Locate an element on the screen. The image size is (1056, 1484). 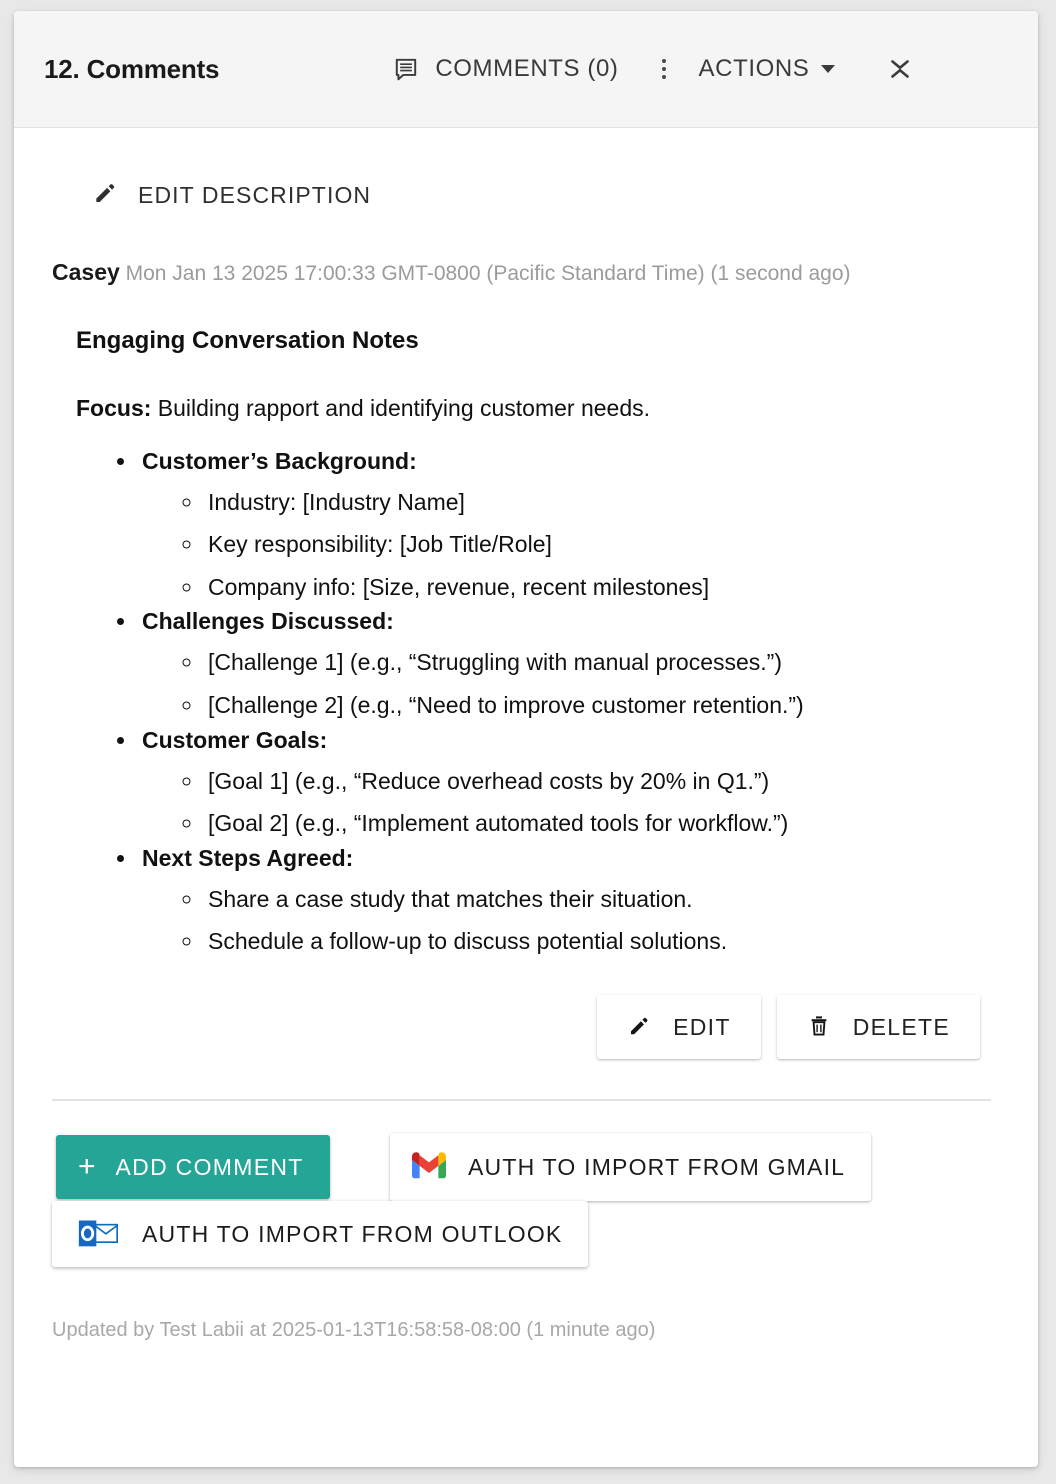
edit-comment-button: EDIT is located at coordinates (679, 1027).